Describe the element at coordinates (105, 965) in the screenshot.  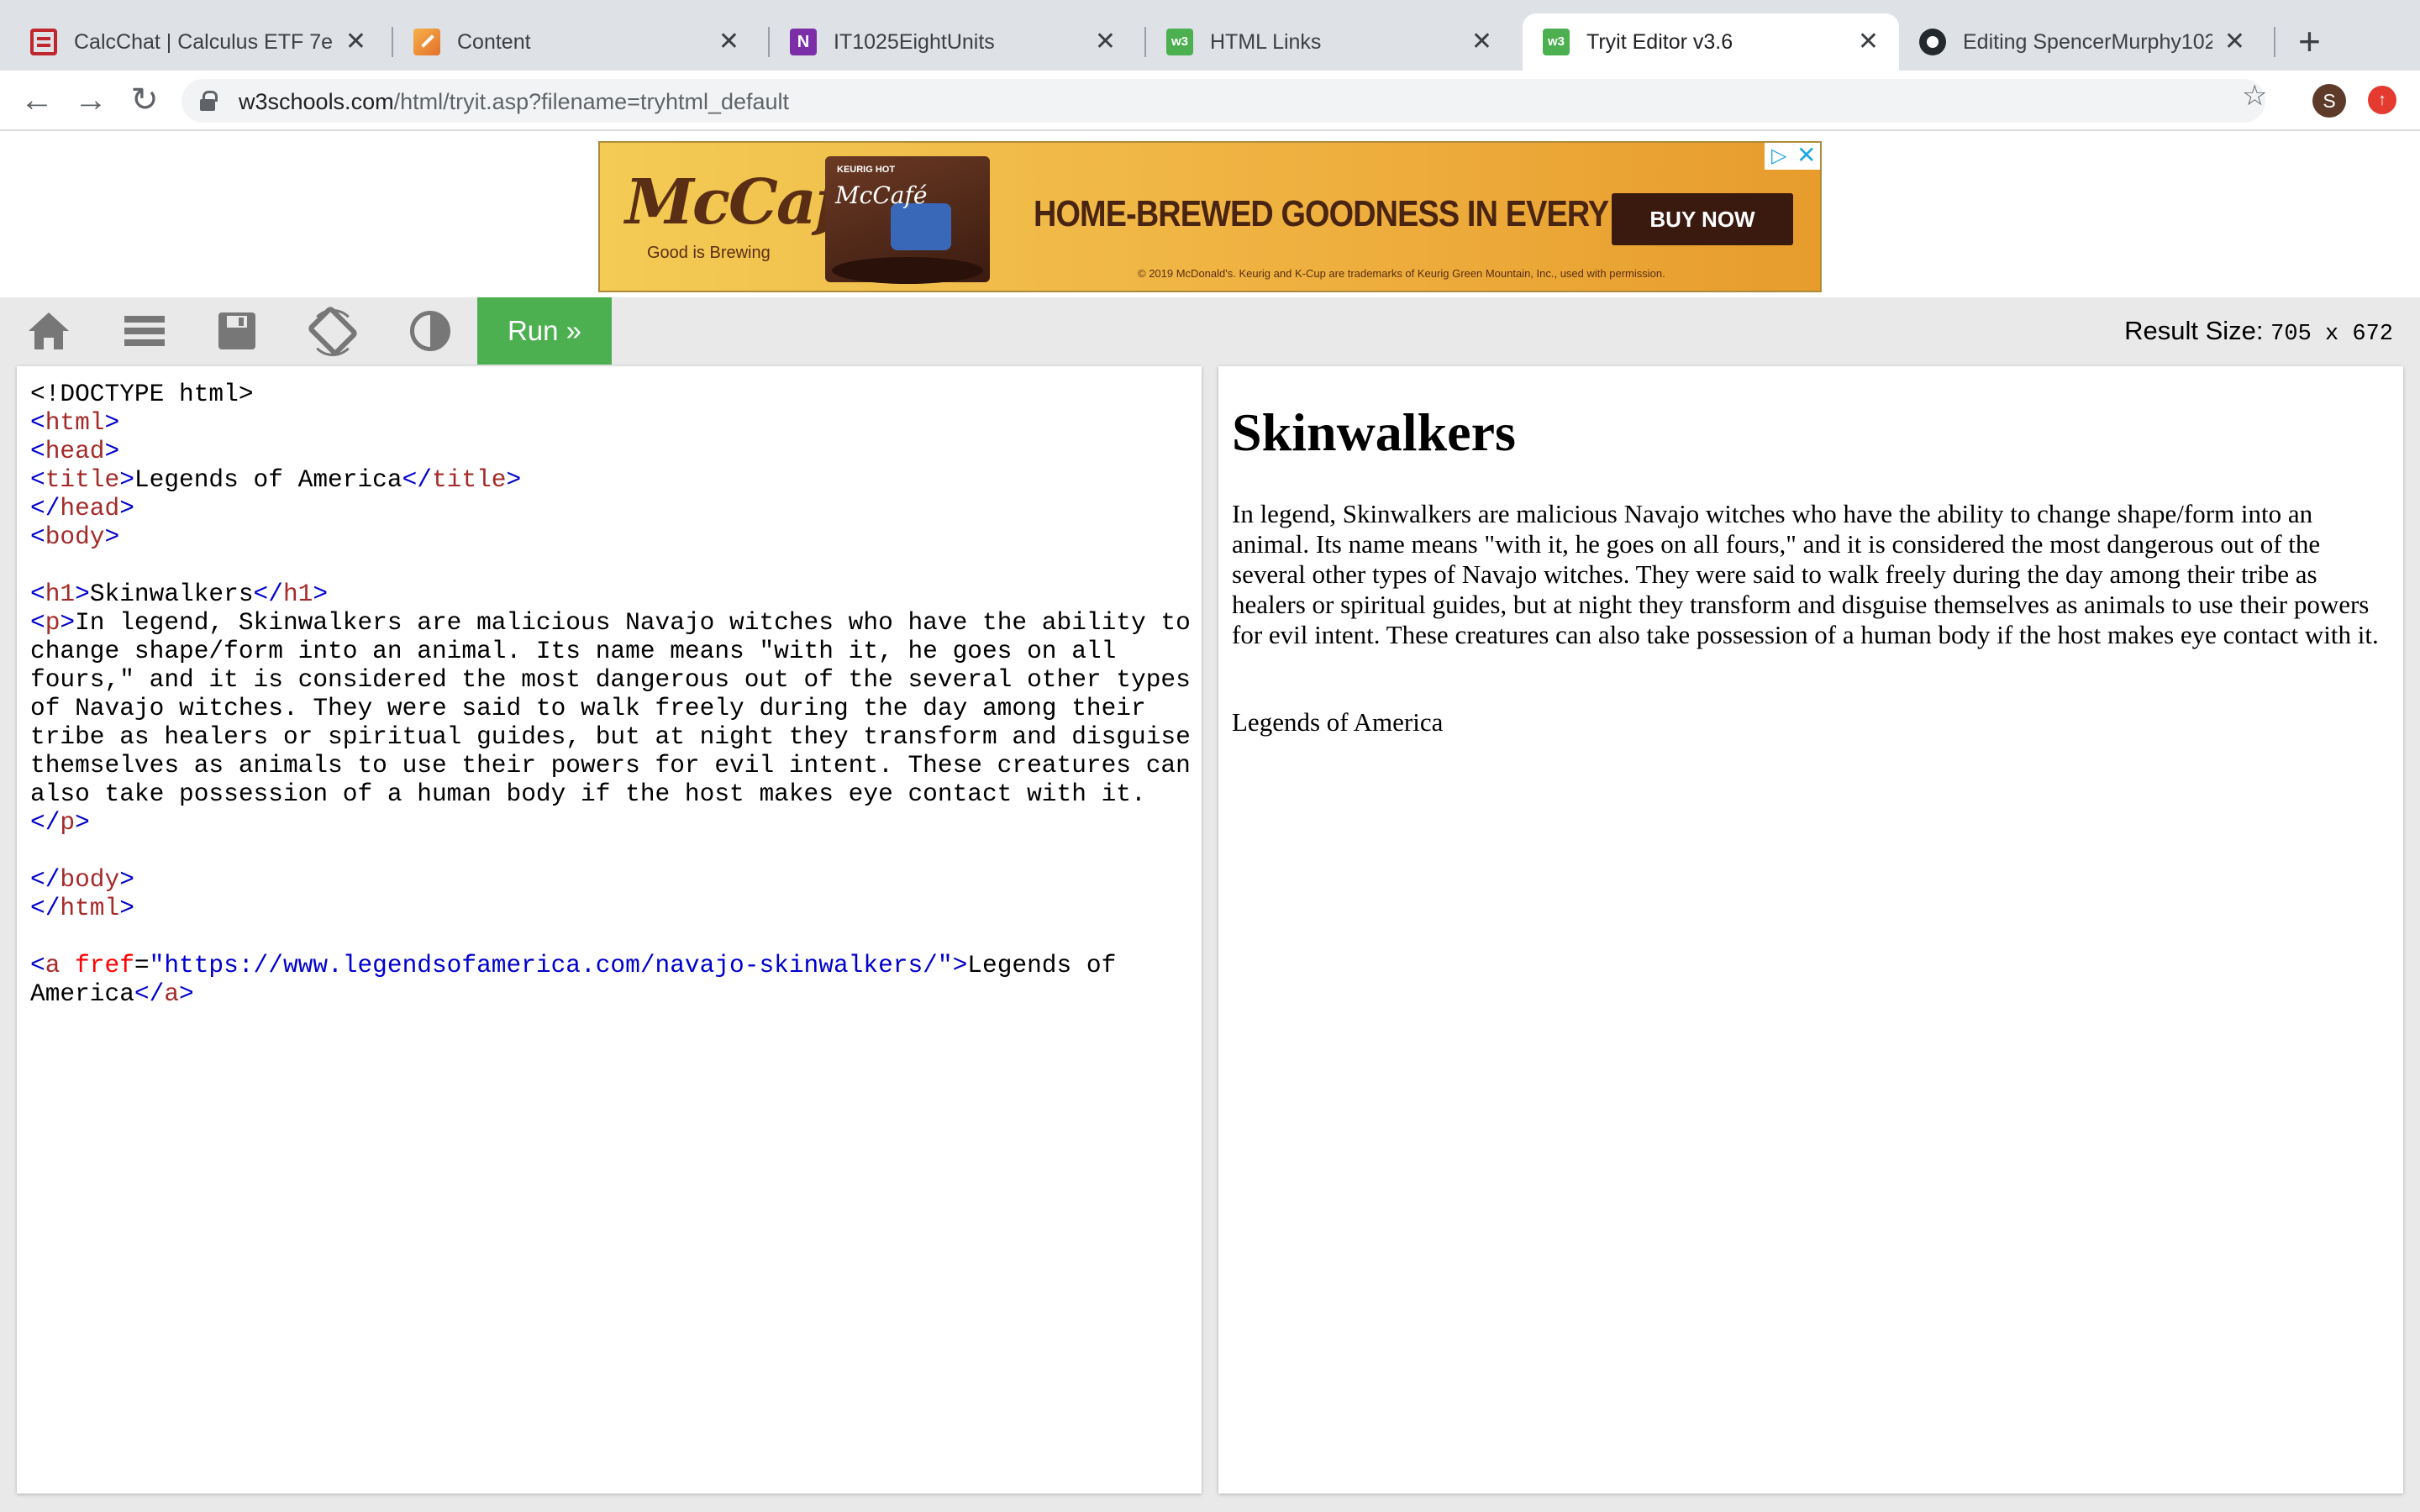
I see `code-a-attr: fref` at that location.